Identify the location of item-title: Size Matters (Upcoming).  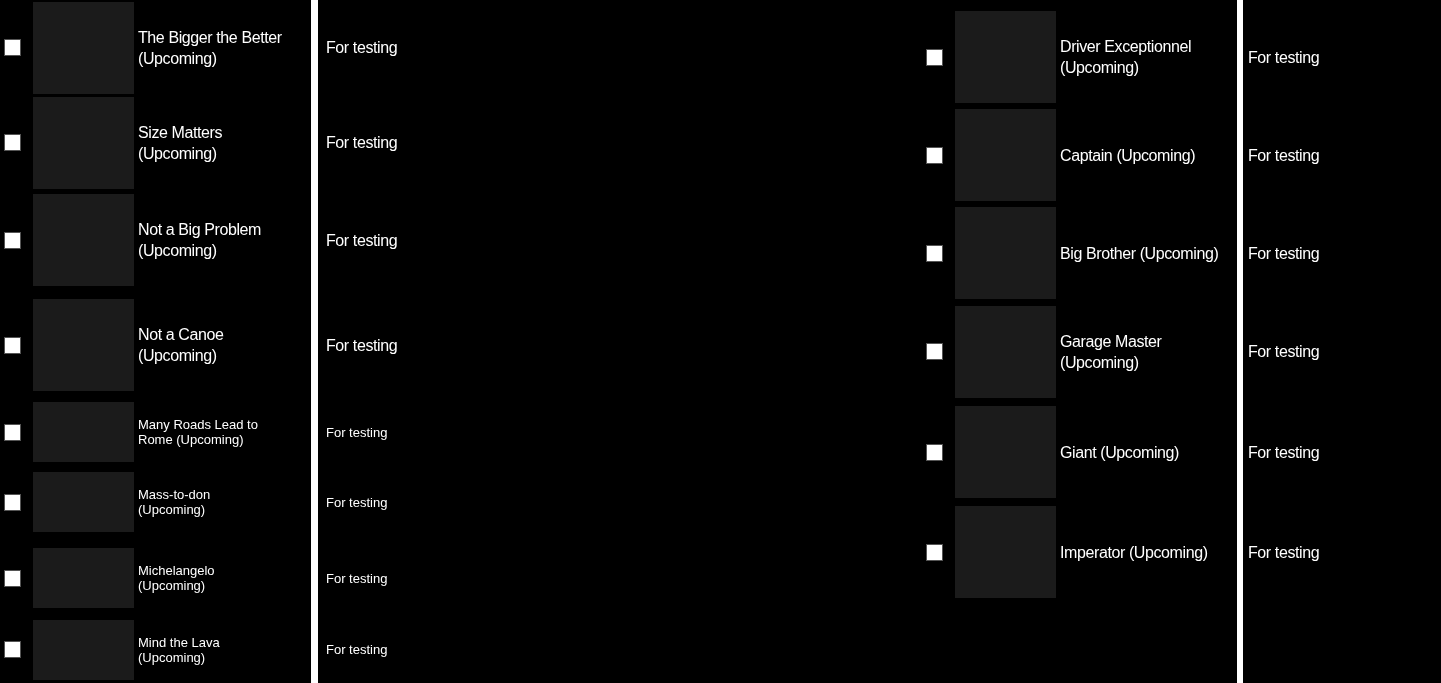
(181, 143).